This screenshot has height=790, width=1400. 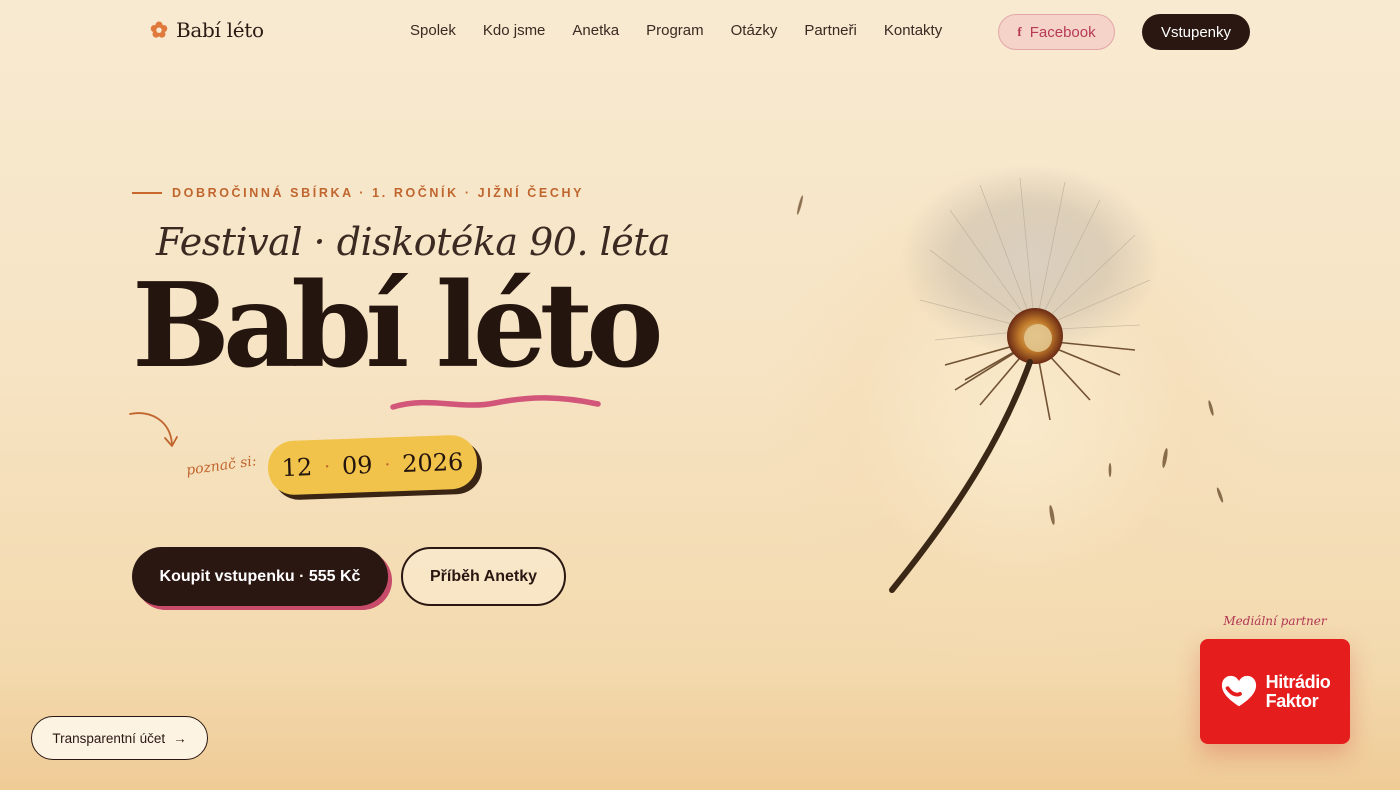 I want to click on facebook-button: f Facebook, so click(x=1056, y=32).